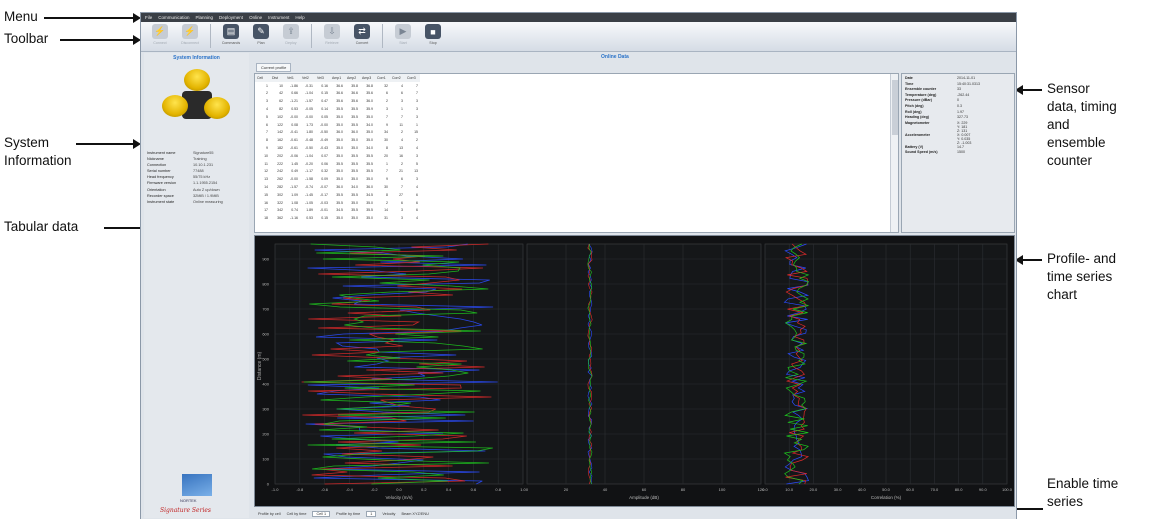 The image size is (1153, 519). I want to click on table-scrollbar, so click(894, 153).